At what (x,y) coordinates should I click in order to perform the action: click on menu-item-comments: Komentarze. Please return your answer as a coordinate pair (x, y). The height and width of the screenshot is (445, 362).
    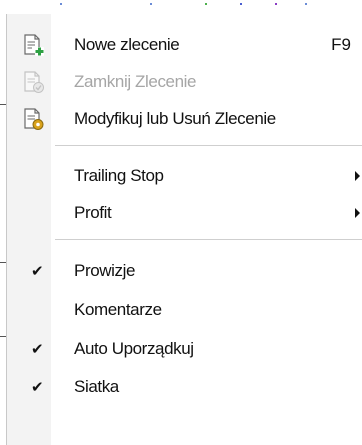
    Looking at the image, I should click on (184, 310).